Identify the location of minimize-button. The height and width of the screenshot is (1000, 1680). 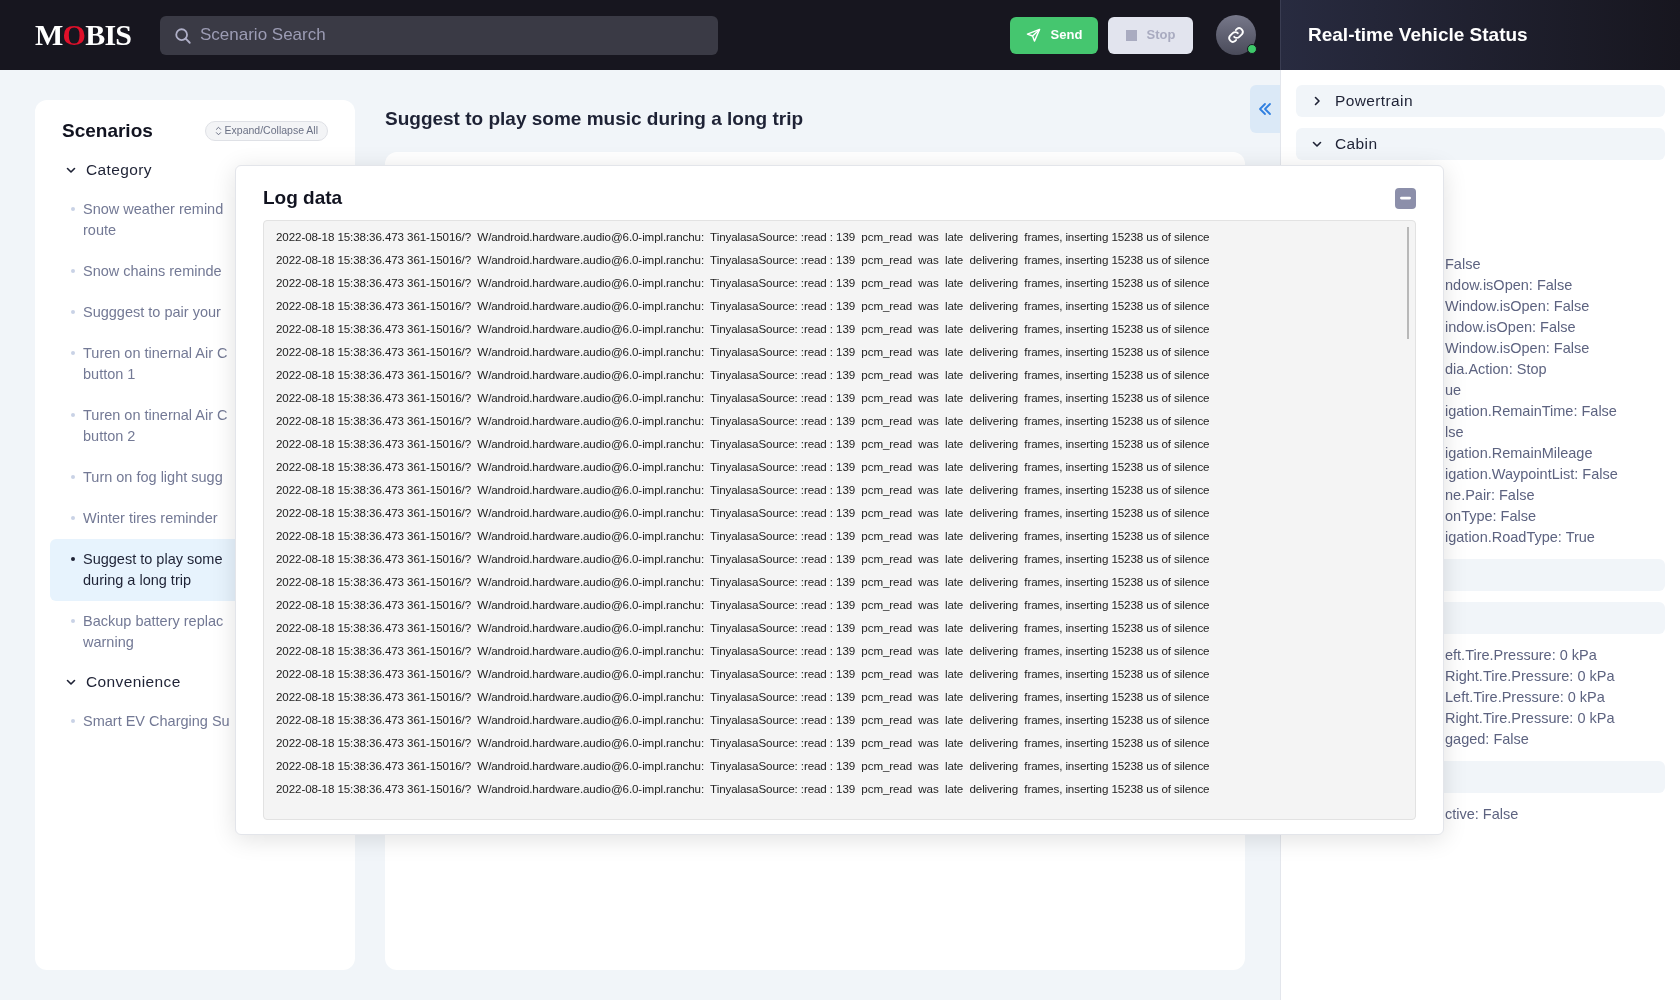
(1405, 198).